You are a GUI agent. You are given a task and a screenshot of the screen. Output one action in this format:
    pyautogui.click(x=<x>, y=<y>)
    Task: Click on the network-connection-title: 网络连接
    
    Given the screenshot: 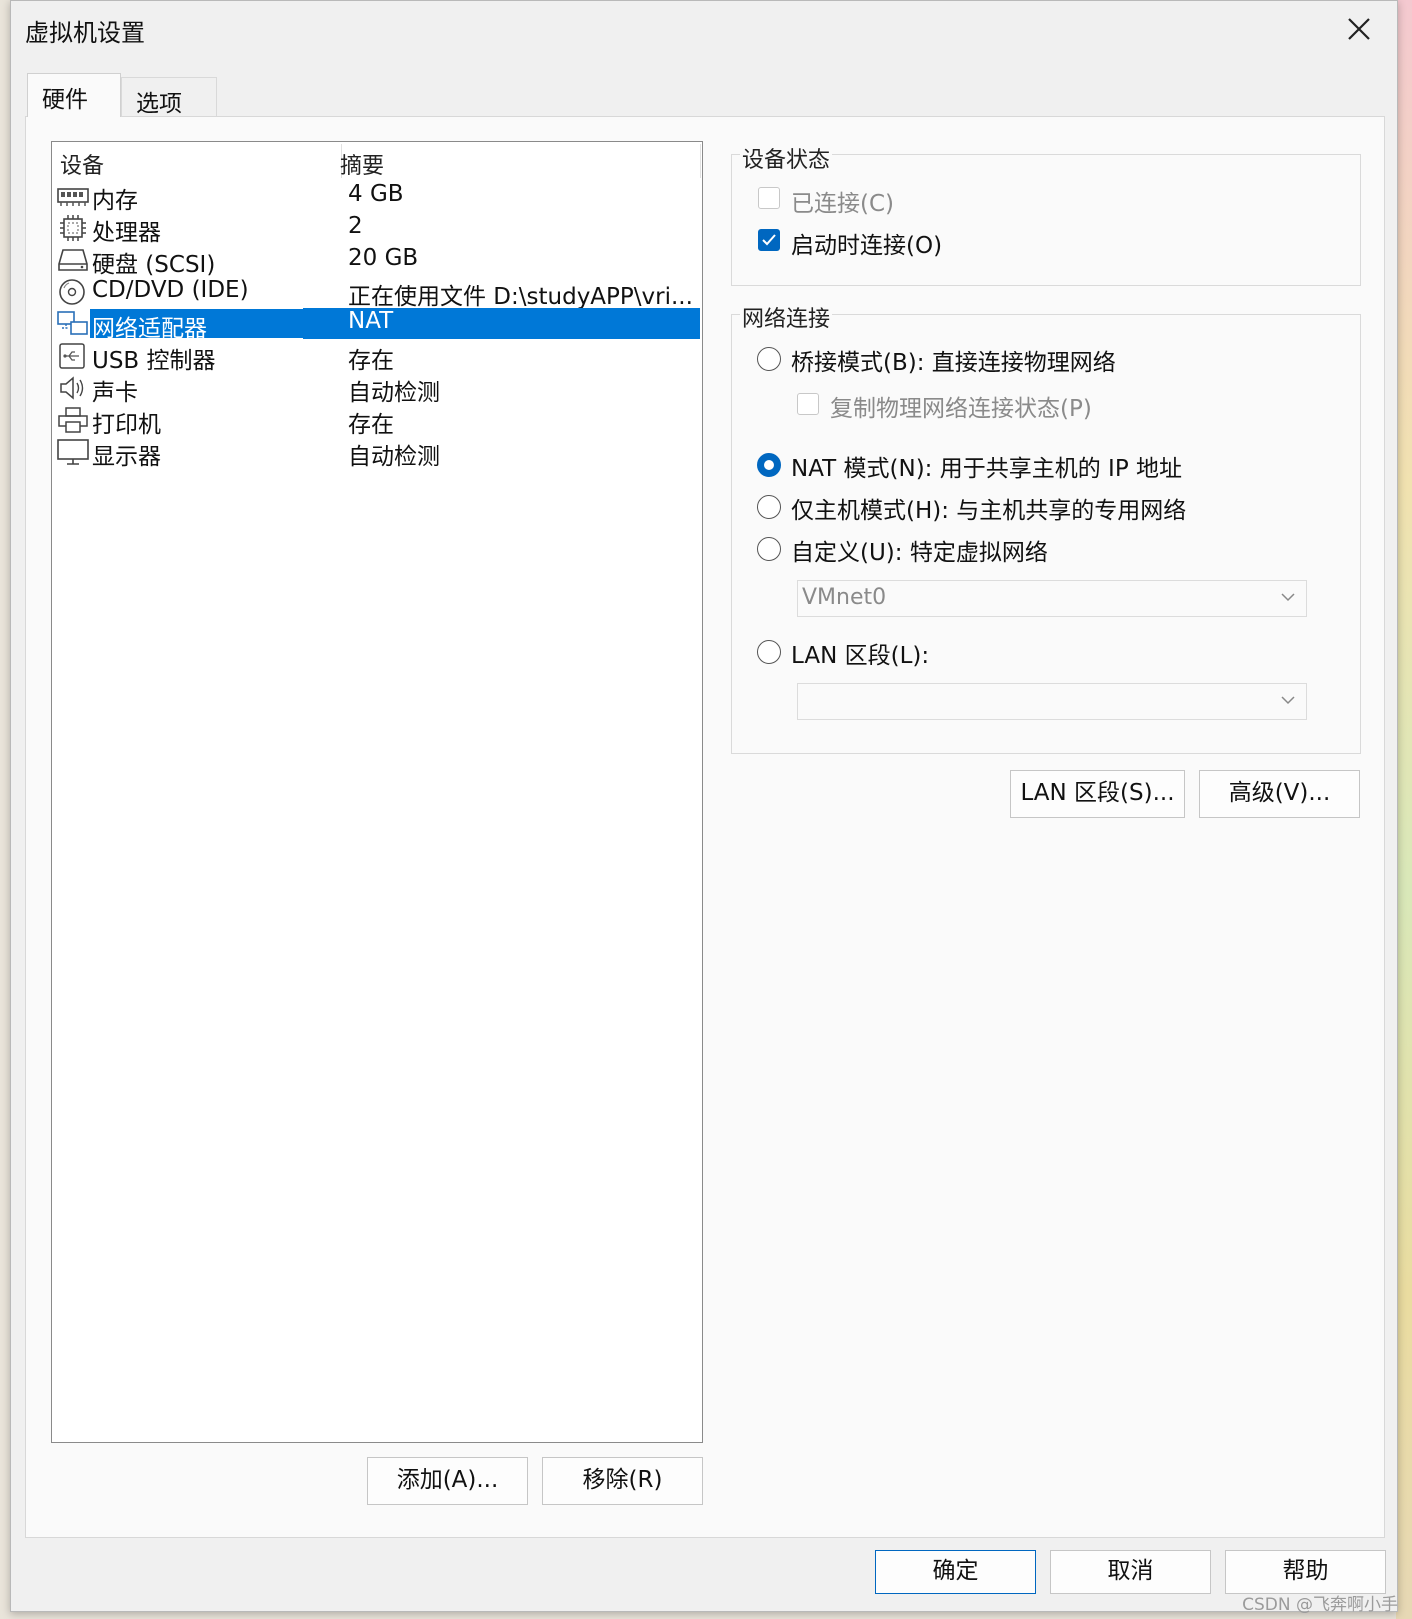 What is the action you would take?
    pyautogui.click(x=786, y=317)
    